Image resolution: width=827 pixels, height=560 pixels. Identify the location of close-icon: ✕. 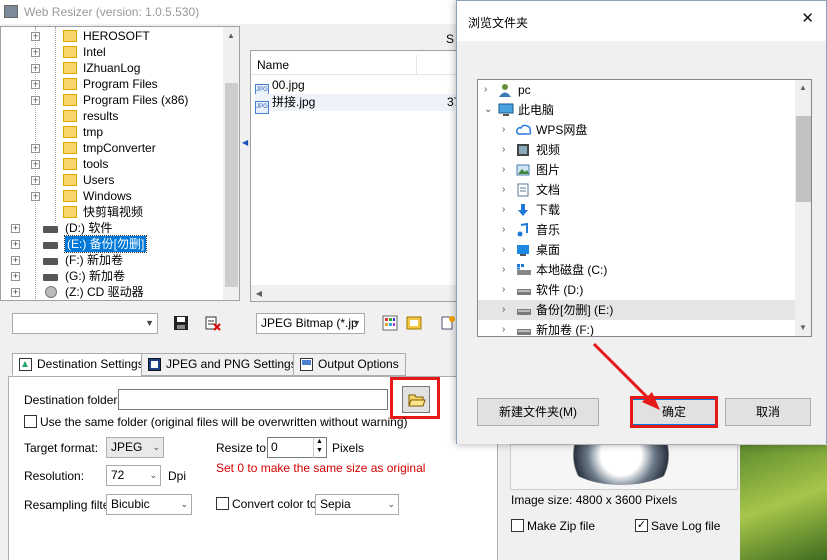
(807, 18).